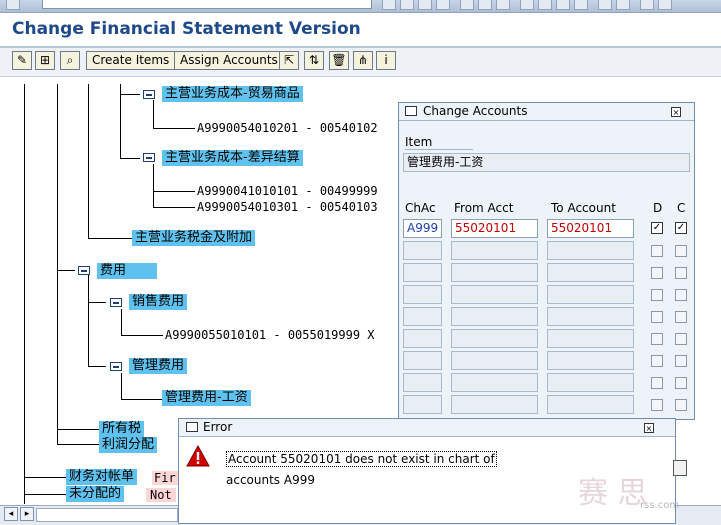 The width and height of the screenshot is (721, 525). I want to click on credit-checkbox: ✓, so click(681, 228).